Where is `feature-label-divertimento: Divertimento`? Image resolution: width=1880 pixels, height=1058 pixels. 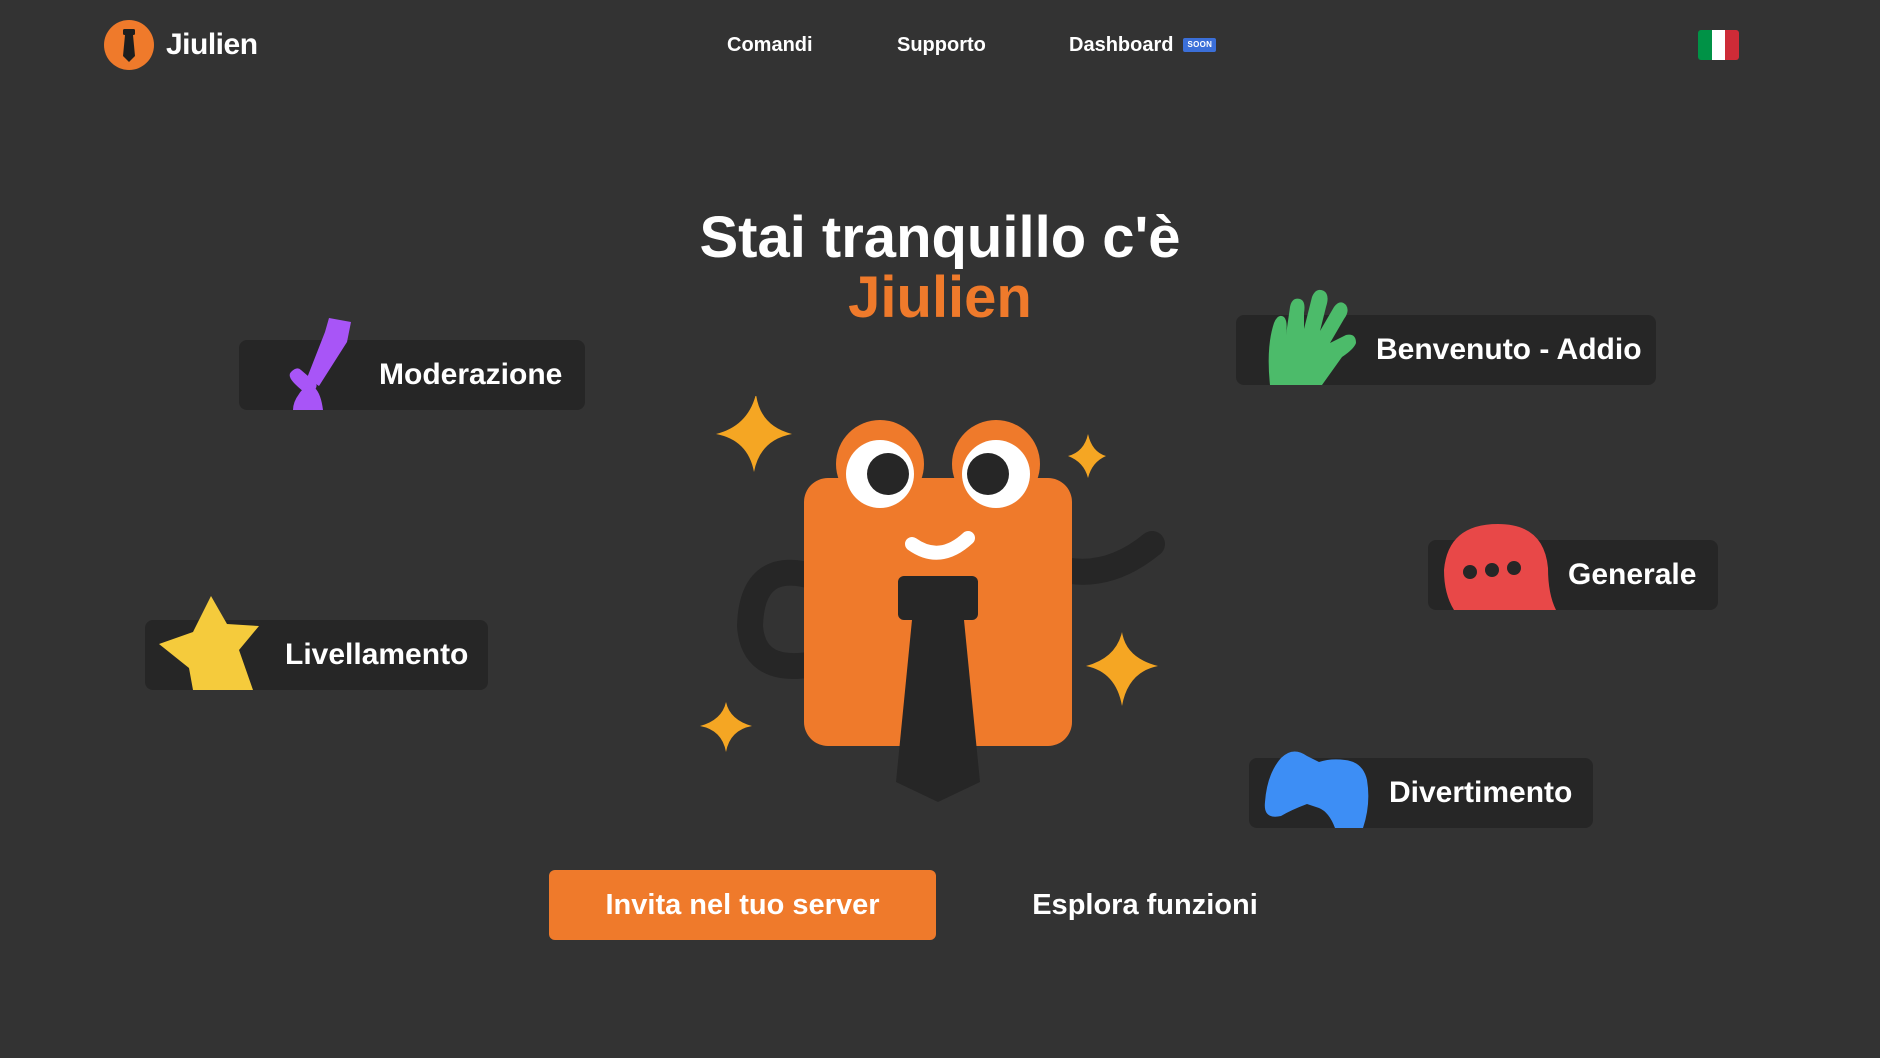 feature-label-divertimento: Divertimento is located at coordinates (1481, 792).